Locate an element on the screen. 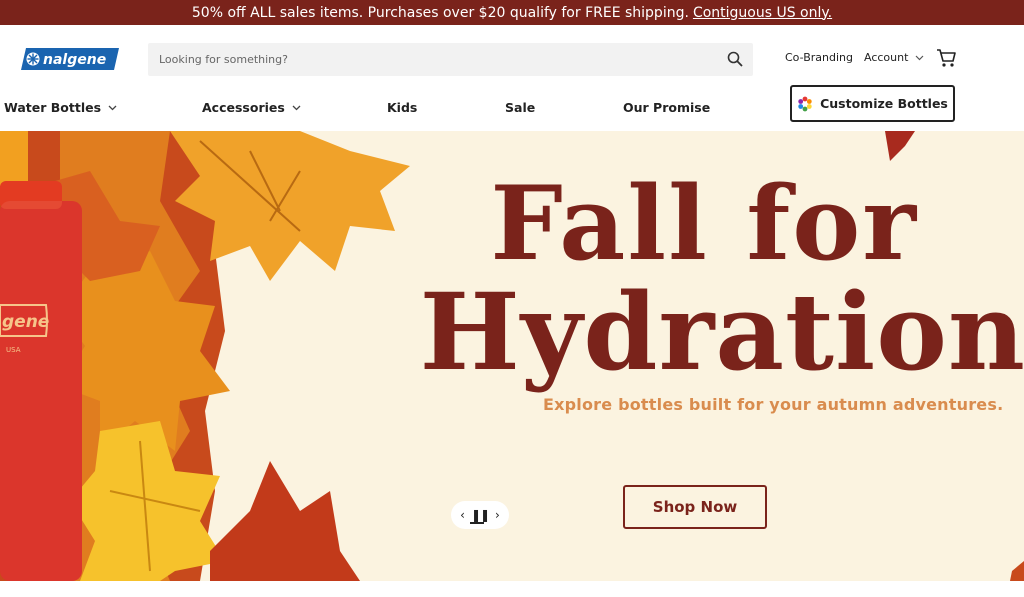  search-bar is located at coordinates (450, 59).